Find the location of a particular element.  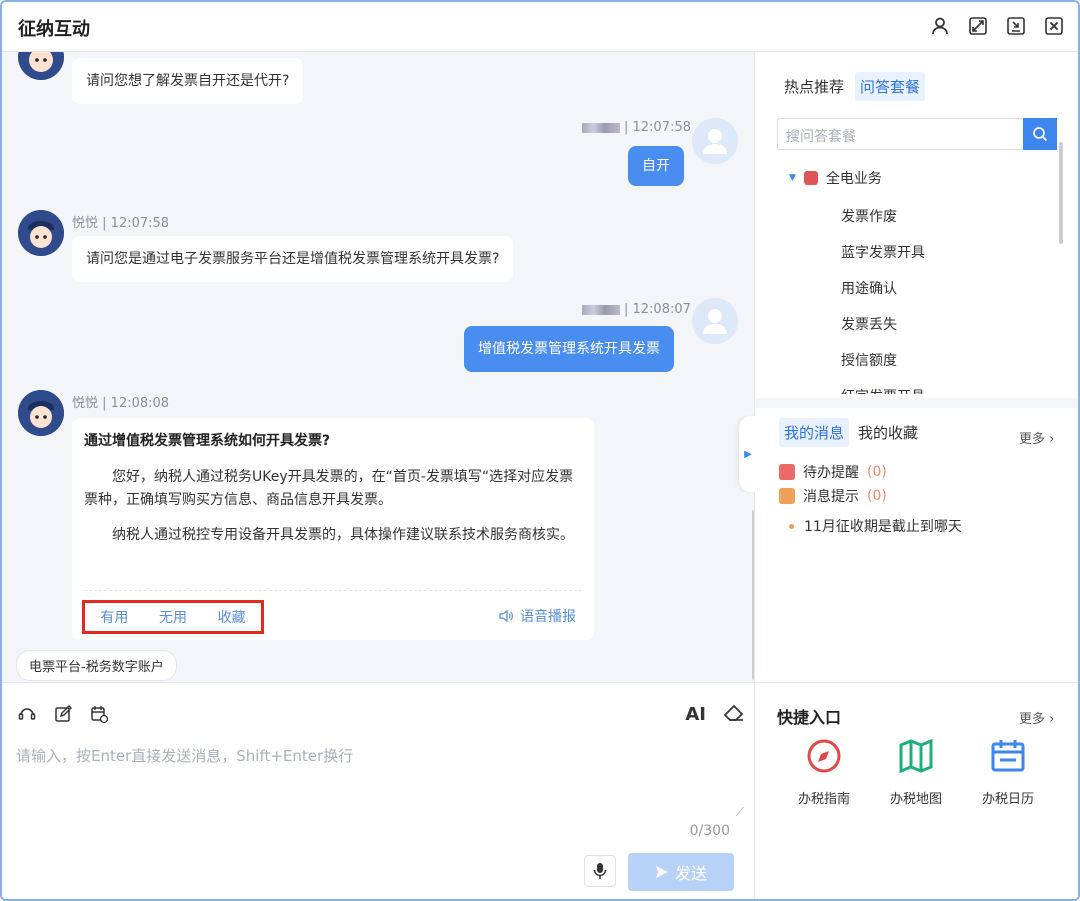

speaker-icon is located at coordinates (506, 616).